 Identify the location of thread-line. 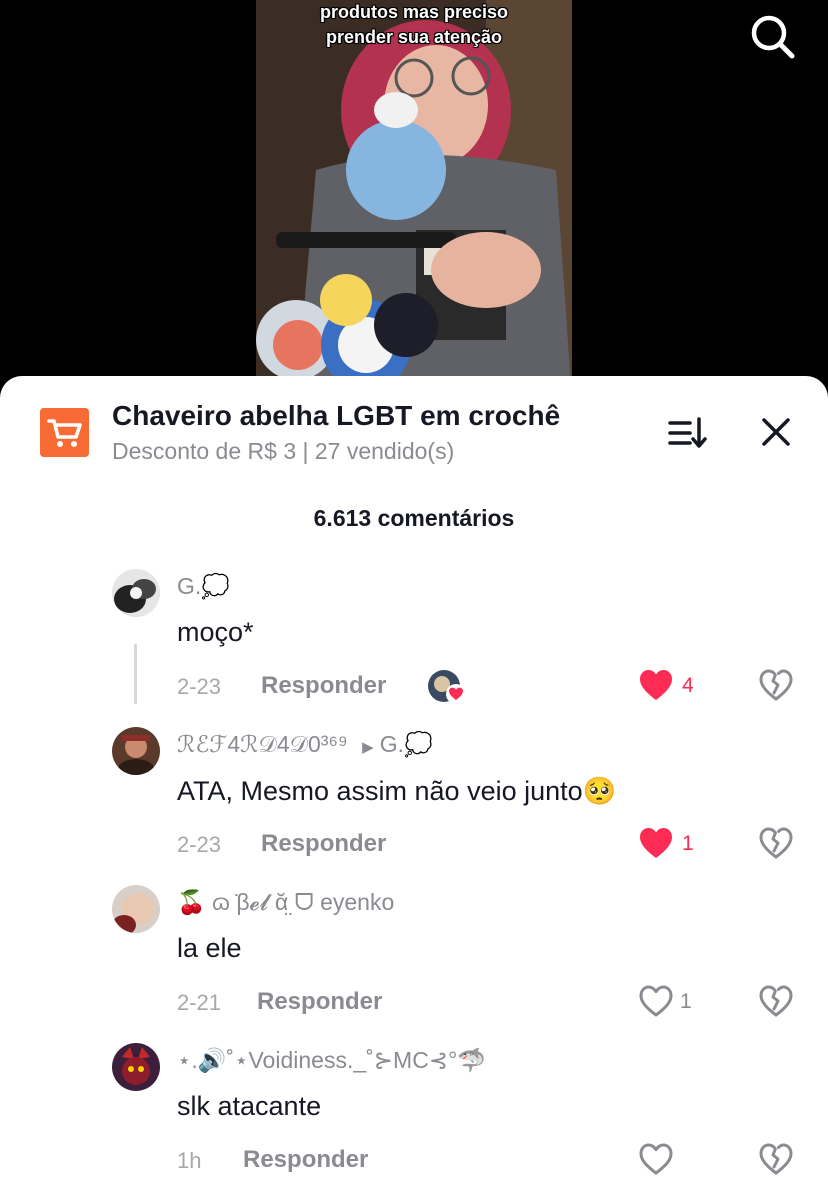
(135, 674).